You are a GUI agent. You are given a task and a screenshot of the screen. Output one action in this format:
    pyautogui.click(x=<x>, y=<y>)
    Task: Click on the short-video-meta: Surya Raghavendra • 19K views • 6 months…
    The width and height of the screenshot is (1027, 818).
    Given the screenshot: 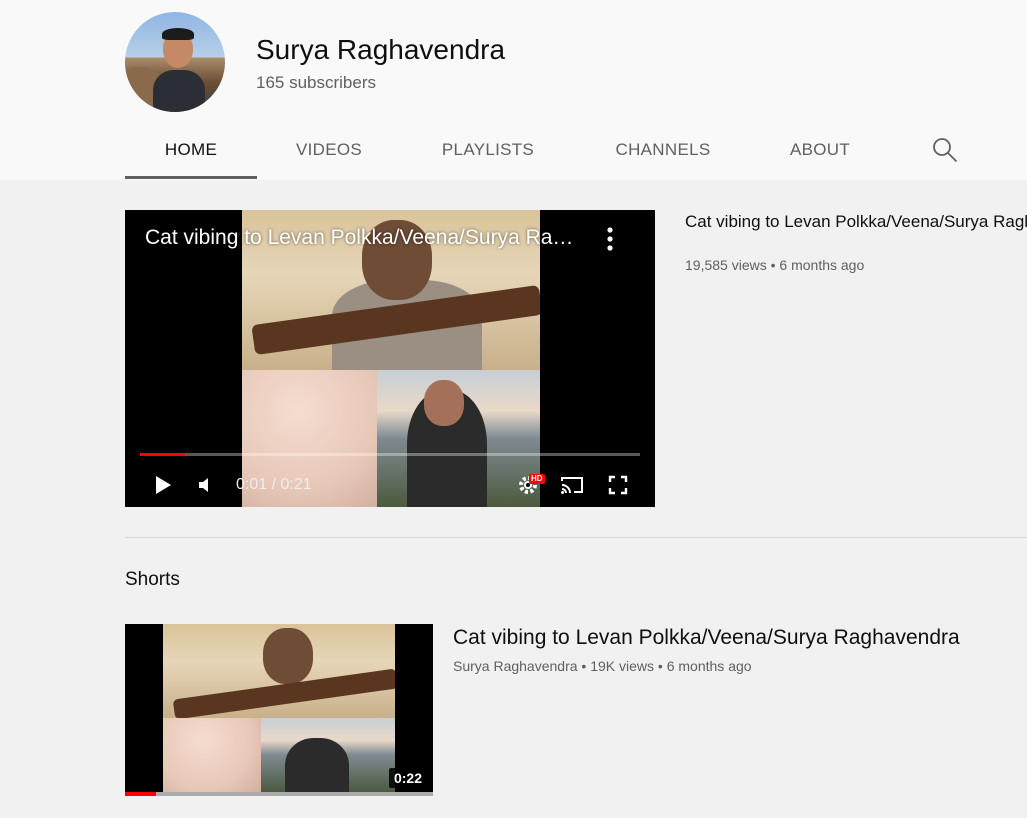 What is the action you would take?
    pyautogui.click(x=602, y=666)
    